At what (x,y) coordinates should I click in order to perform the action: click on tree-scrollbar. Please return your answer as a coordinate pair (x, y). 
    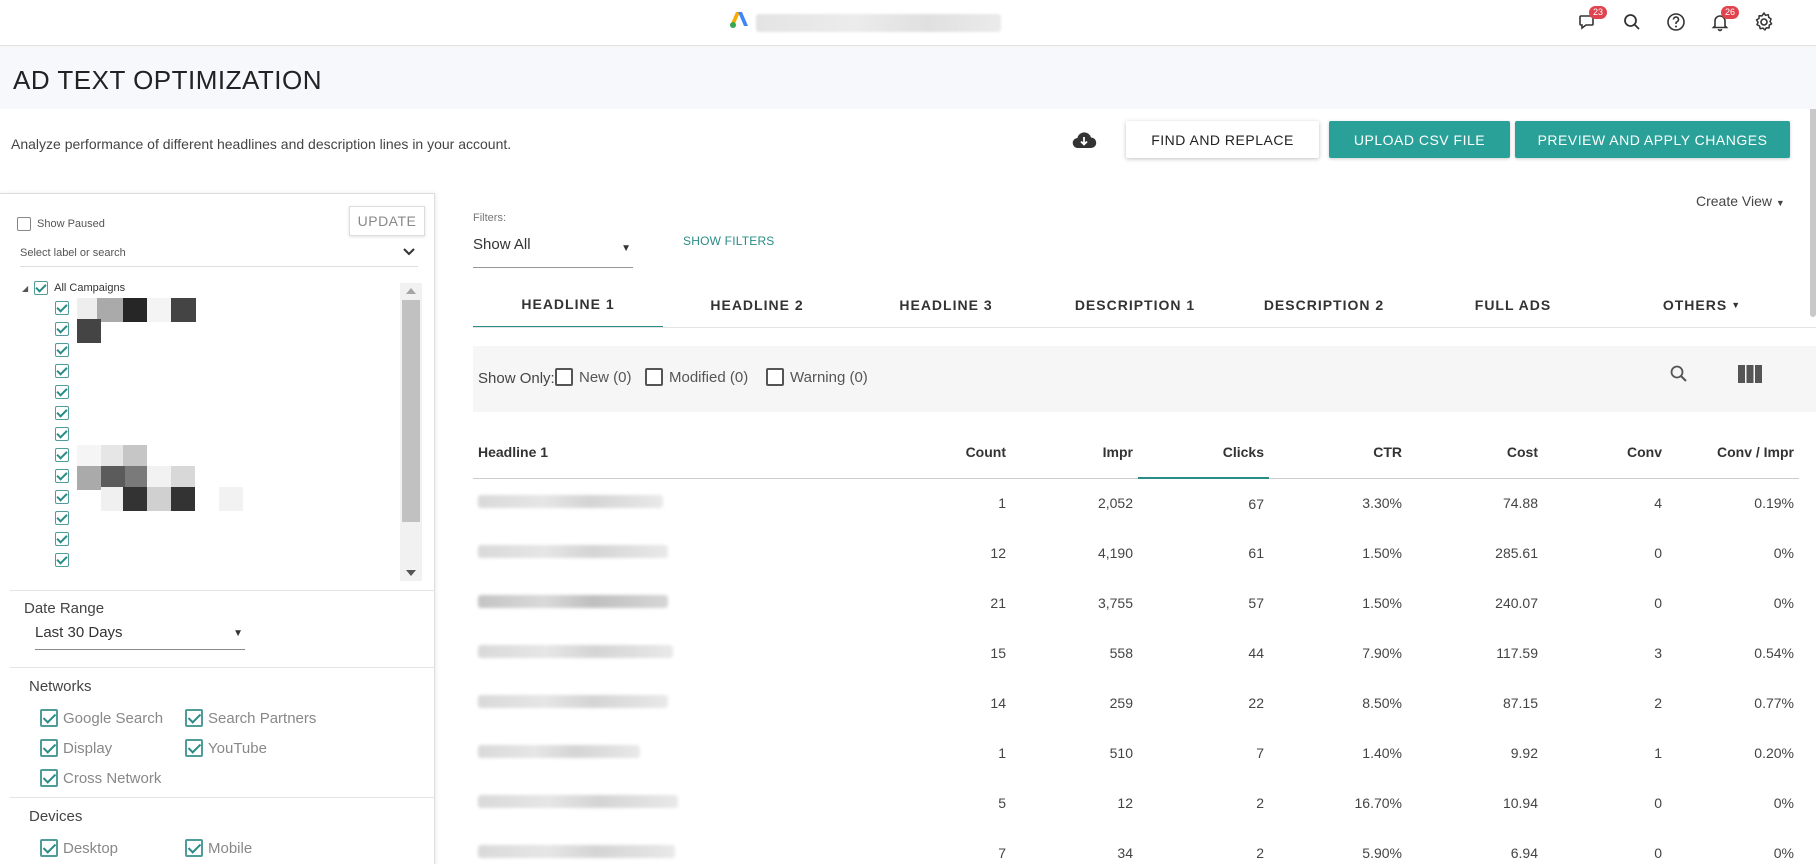
    Looking at the image, I should click on (411, 432).